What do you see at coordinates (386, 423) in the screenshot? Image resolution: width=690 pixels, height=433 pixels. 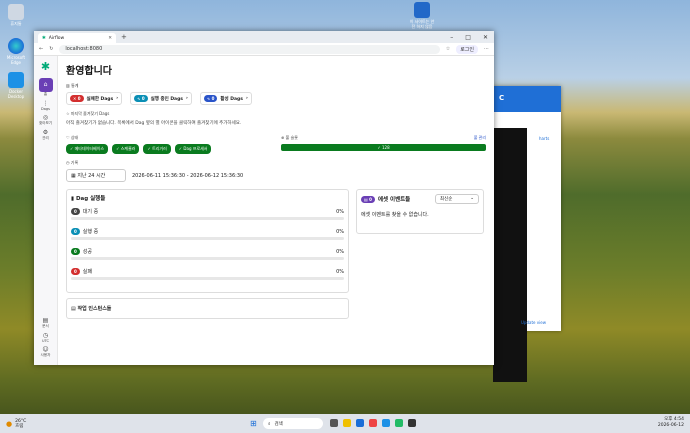 I see `docker-taskbar-icon` at bounding box center [386, 423].